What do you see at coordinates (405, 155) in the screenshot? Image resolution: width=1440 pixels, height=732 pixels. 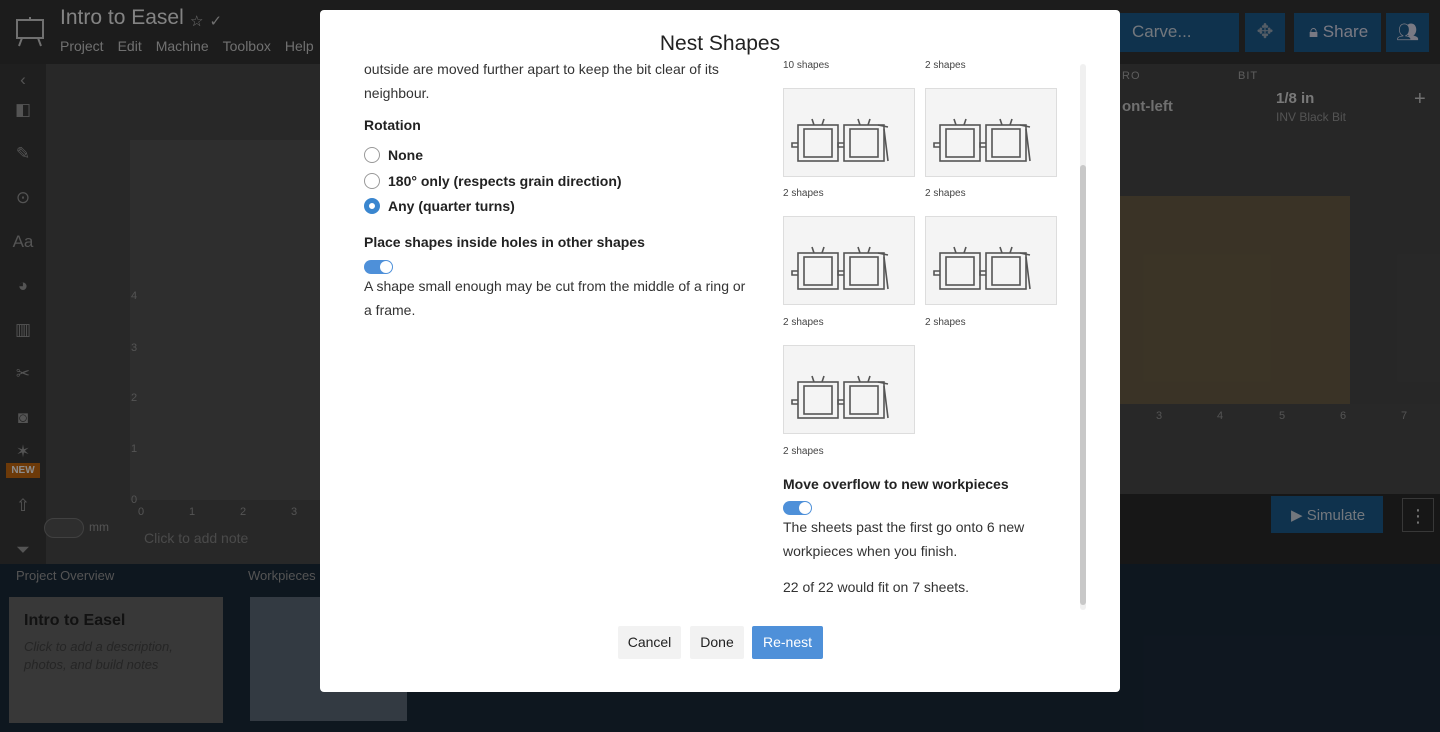 I see `rotation-option-label: None` at bounding box center [405, 155].